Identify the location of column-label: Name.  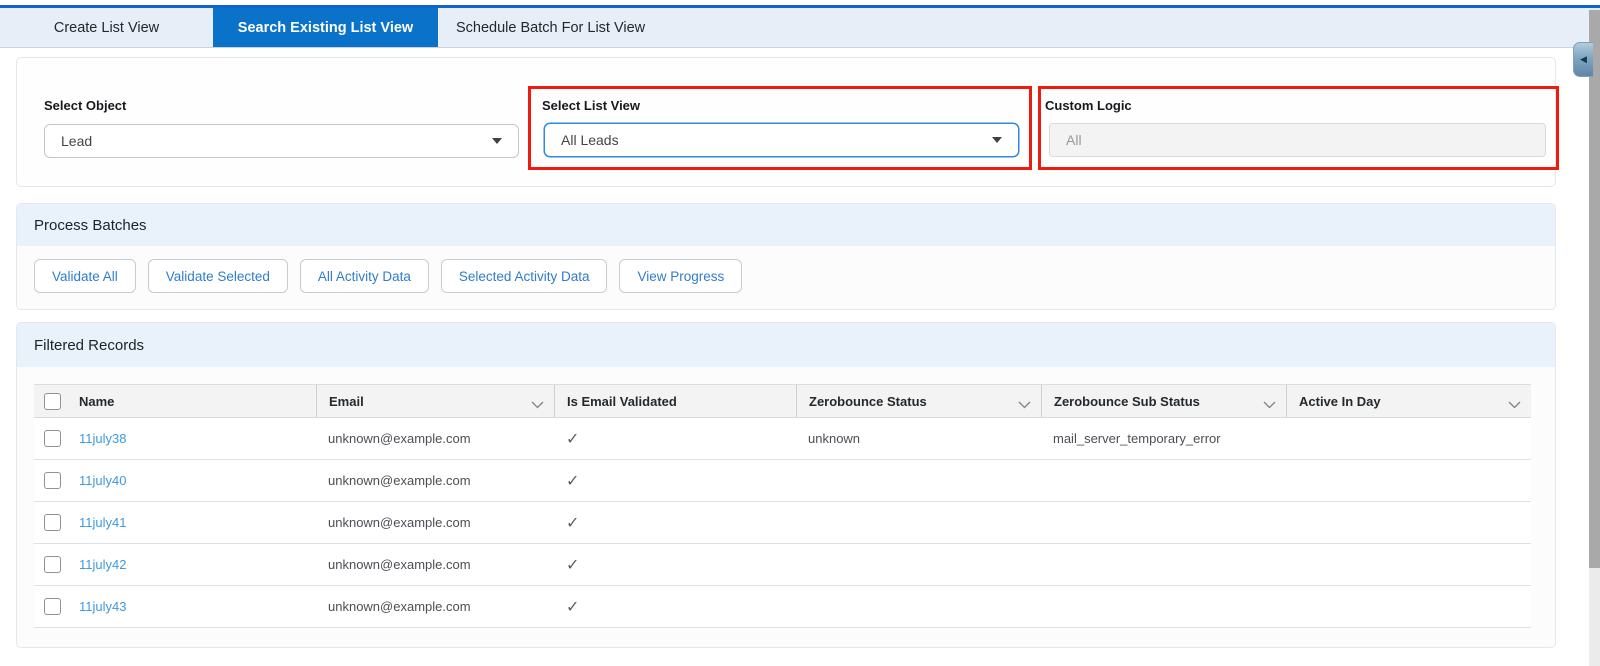
(97, 401).